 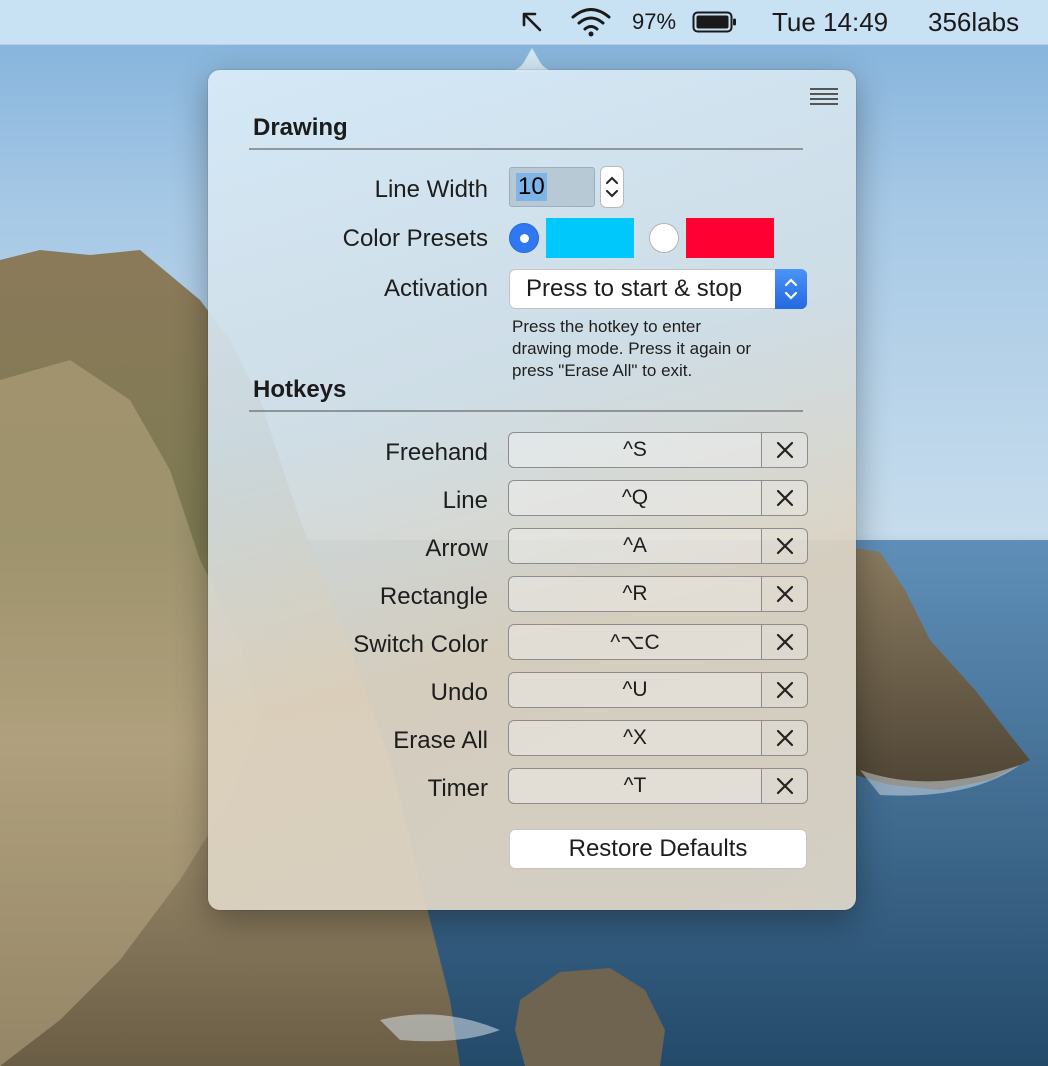 I want to click on pointer-arrow-icon, so click(x=532, y=22).